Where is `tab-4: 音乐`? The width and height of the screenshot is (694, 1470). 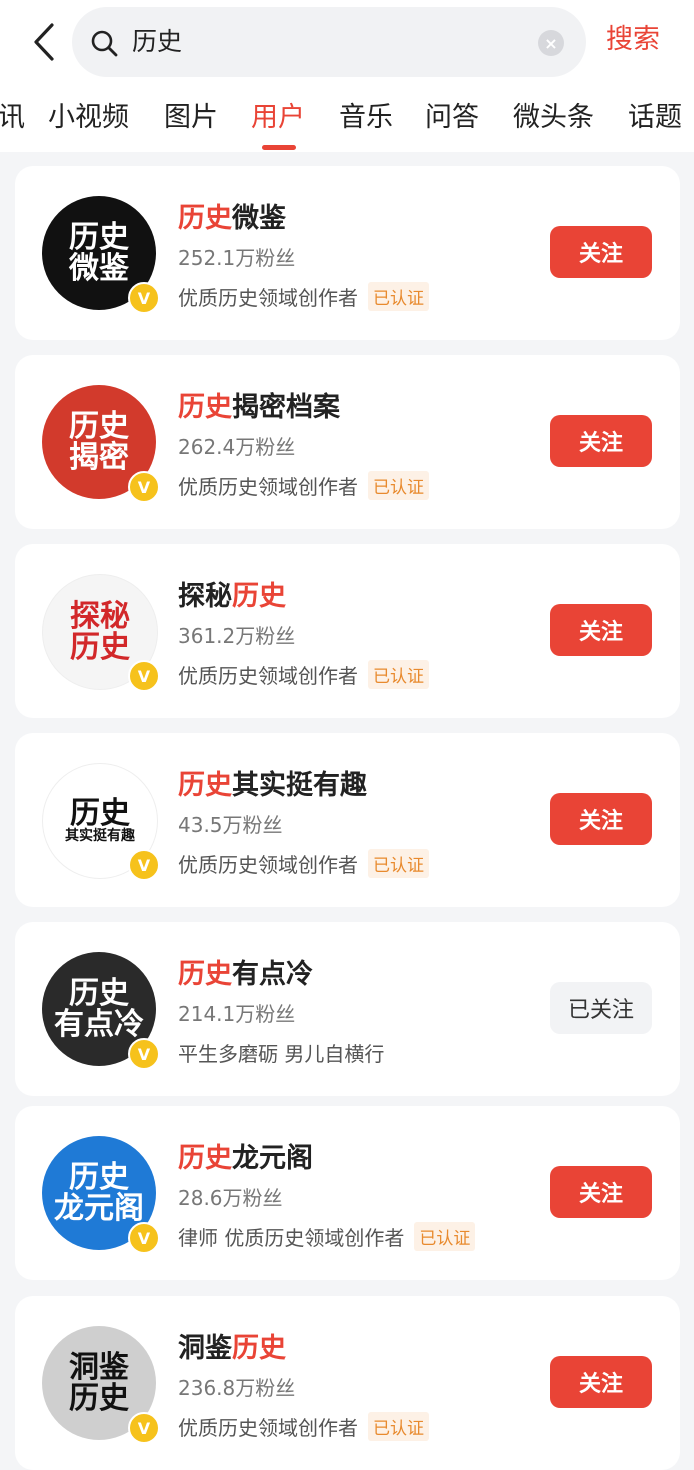 tab-4: 音乐 is located at coordinates (366, 118).